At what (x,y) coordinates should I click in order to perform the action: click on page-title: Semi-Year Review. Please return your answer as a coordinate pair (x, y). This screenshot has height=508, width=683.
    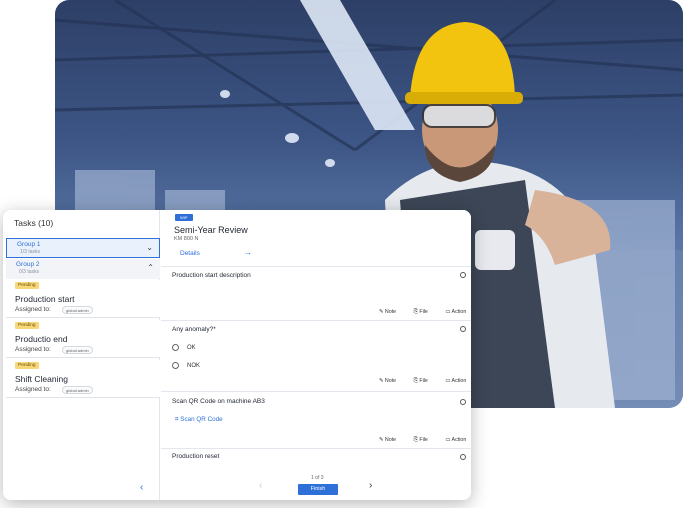
    Looking at the image, I should click on (211, 230).